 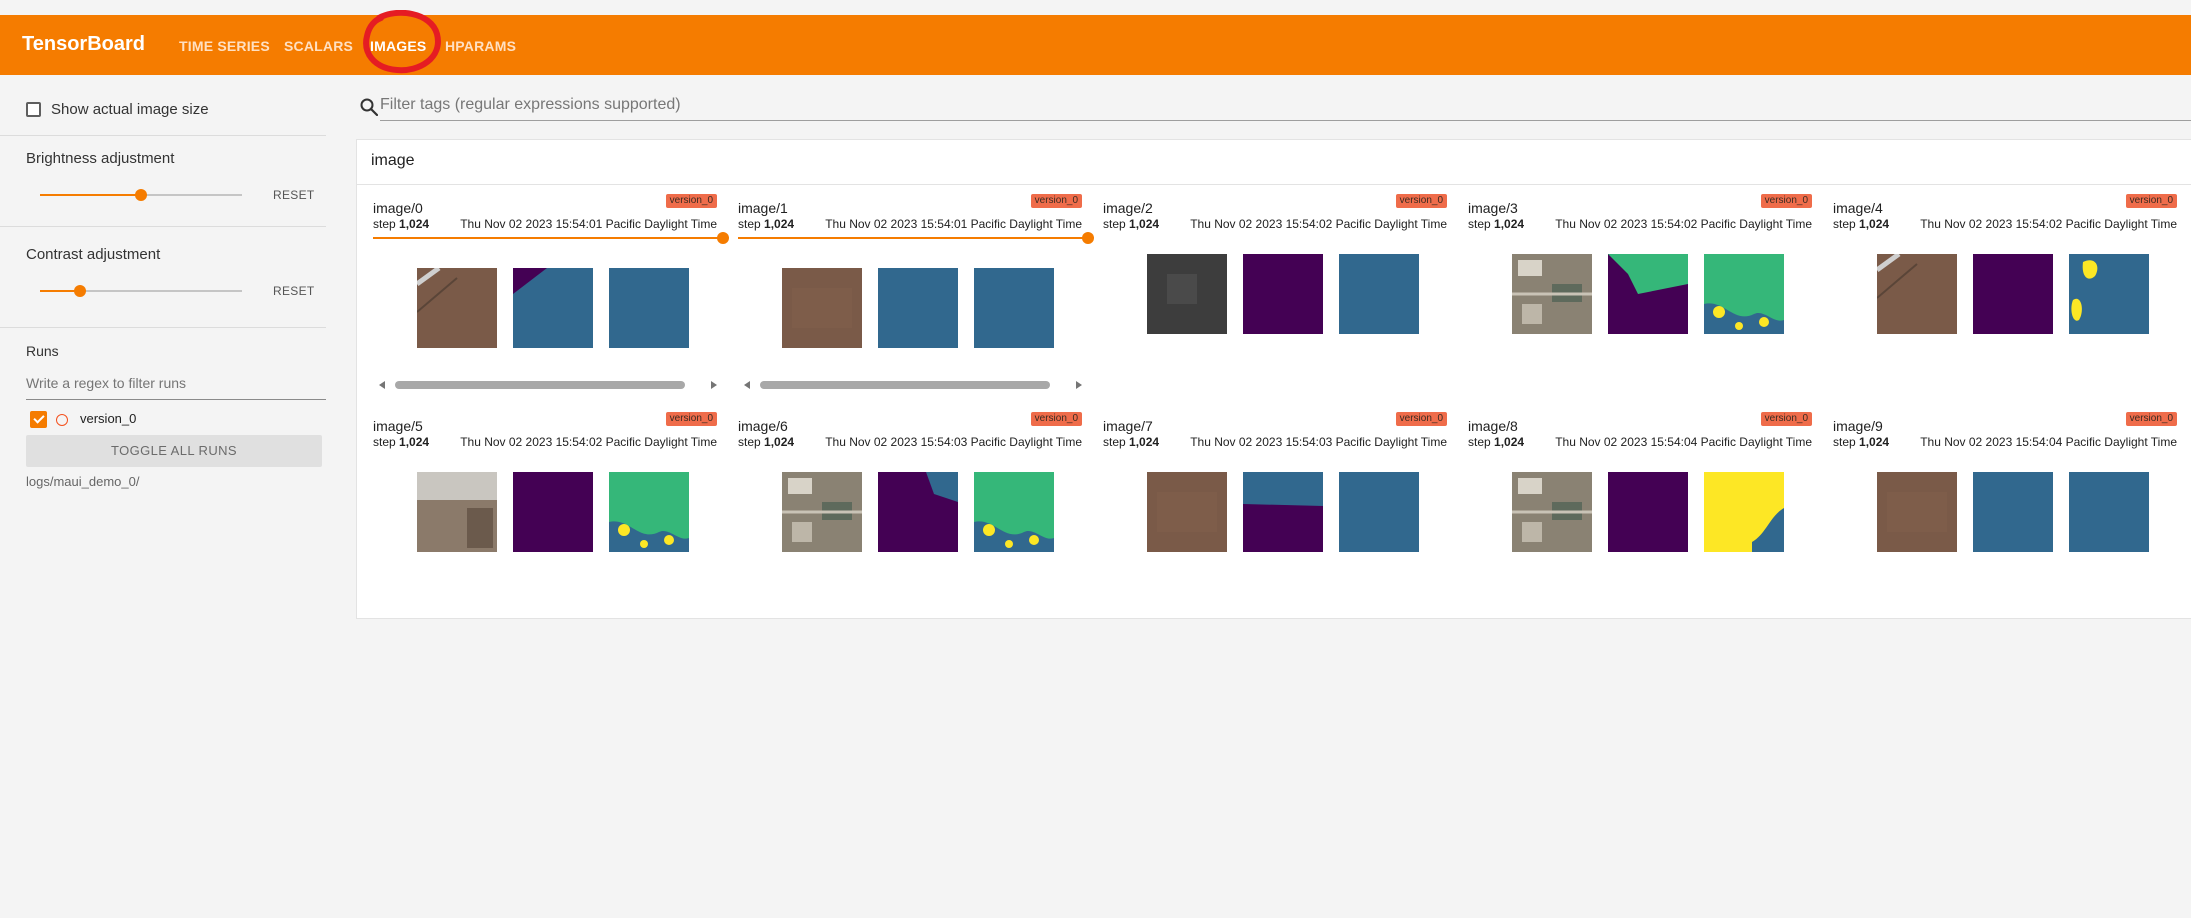 I want to click on card-tag: image/3, so click(x=1493, y=208).